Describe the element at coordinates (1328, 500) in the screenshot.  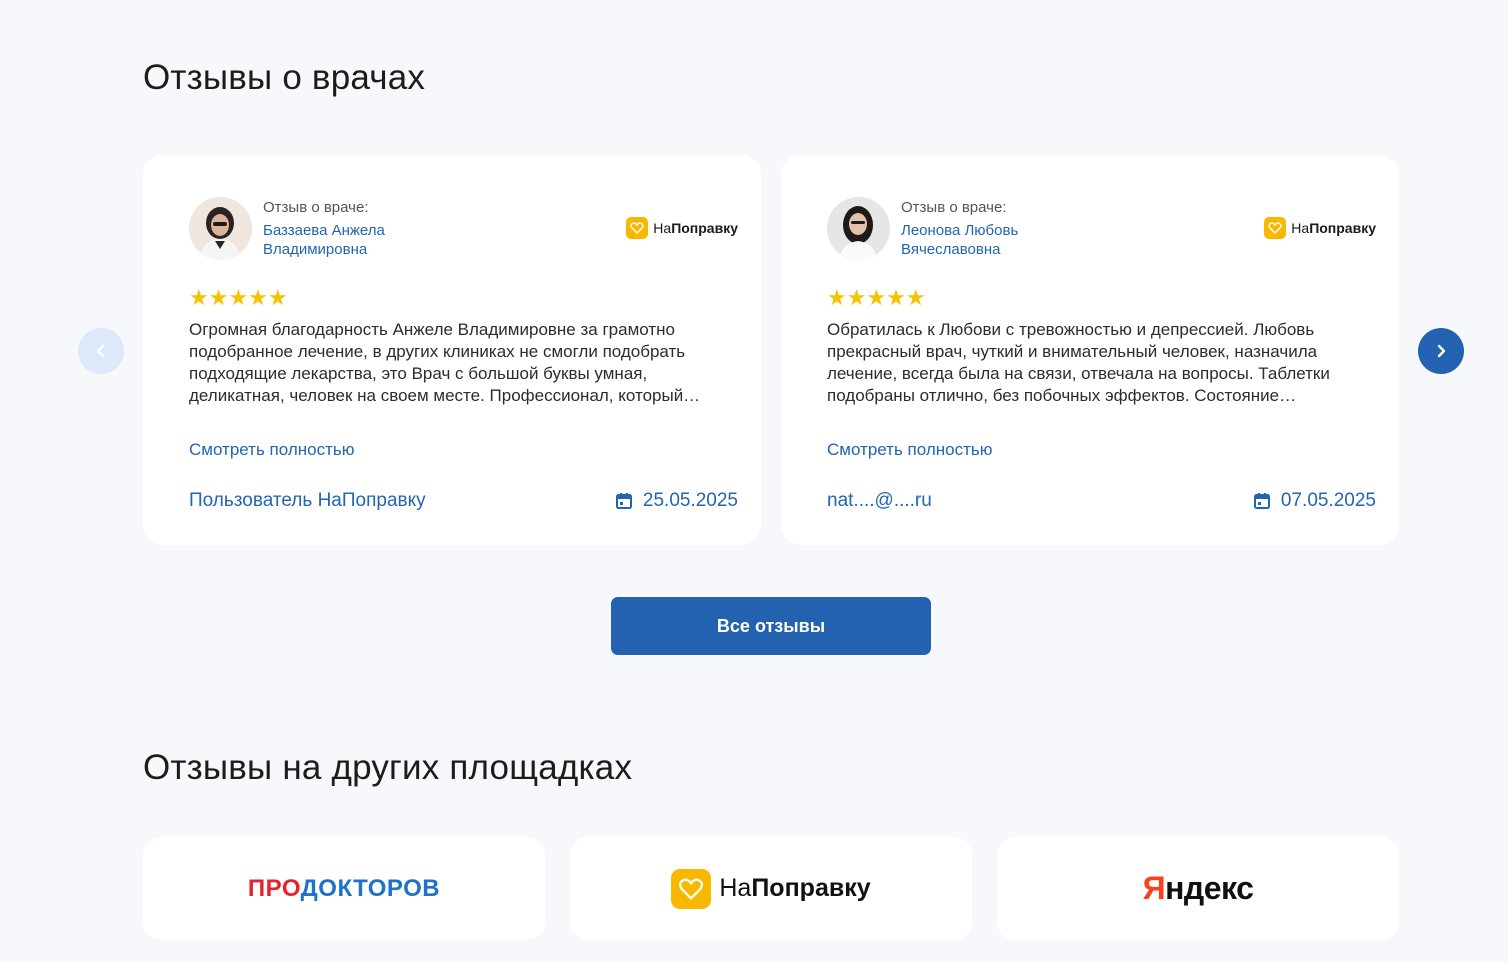
I see `review-date-text: 07.05.2025` at that location.